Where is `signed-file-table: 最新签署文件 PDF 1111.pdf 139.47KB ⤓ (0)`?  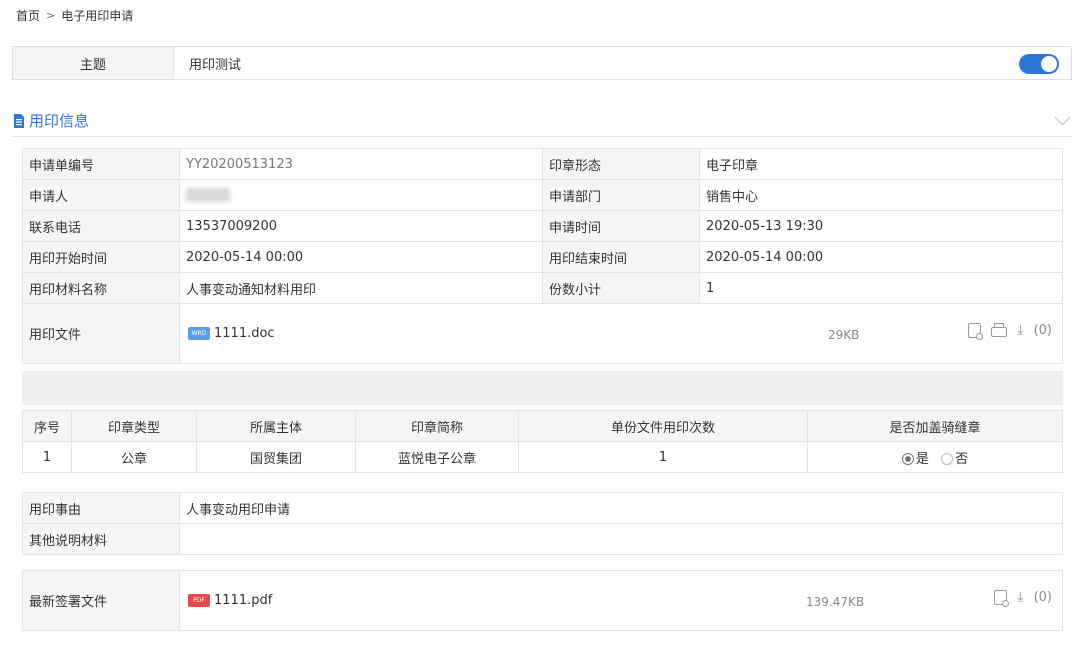
signed-file-table: 最新签署文件 PDF 1111.pdf 139.47KB ⤓ (0) is located at coordinates (542, 600).